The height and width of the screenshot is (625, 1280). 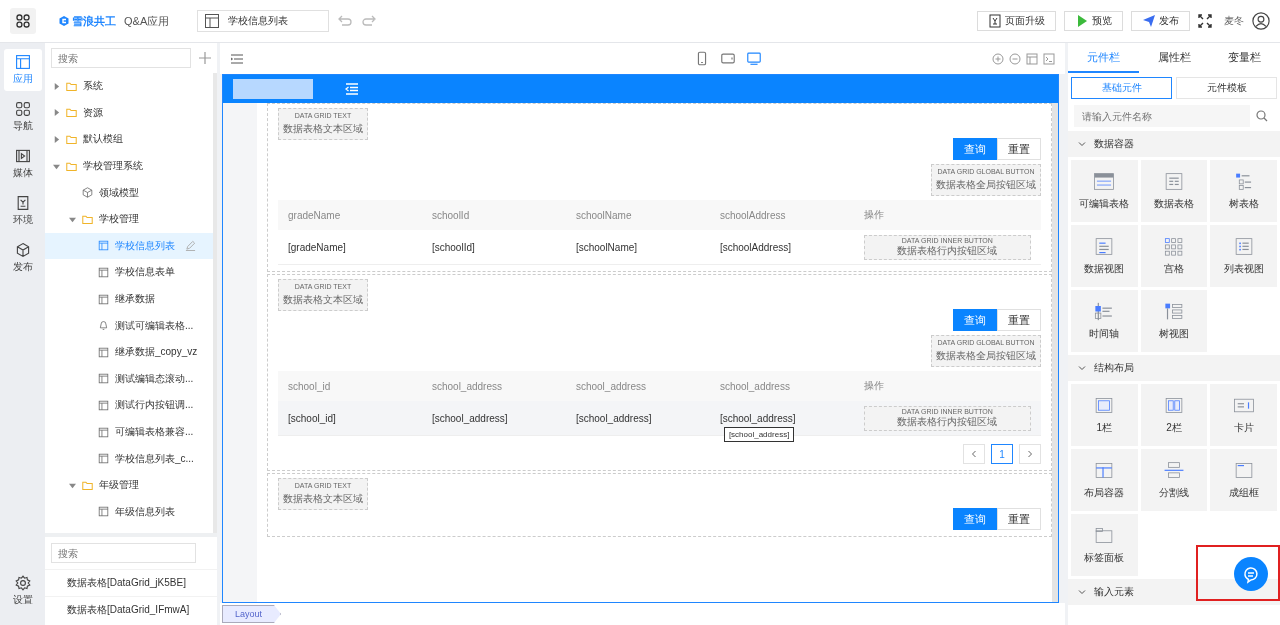 What do you see at coordinates (759, 434) in the screenshot?
I see `tooltip: [school_address]` at bounding box center [759, 434].